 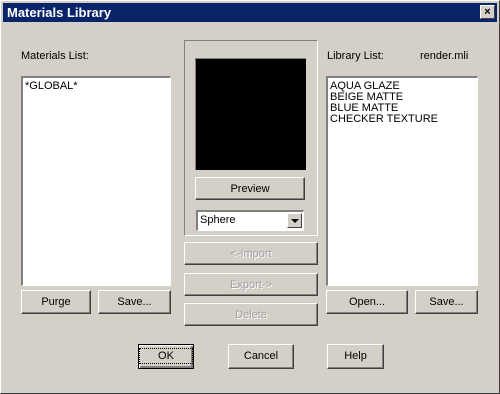 I want to click on purge-button: Purge, so click(x=56, y=302).